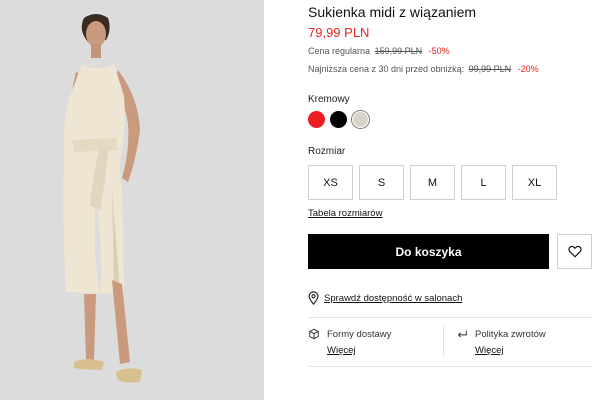 The height and width of the screenshot is (400, 600). I want to click on lowest-discount: -20%, so click(528, 69).